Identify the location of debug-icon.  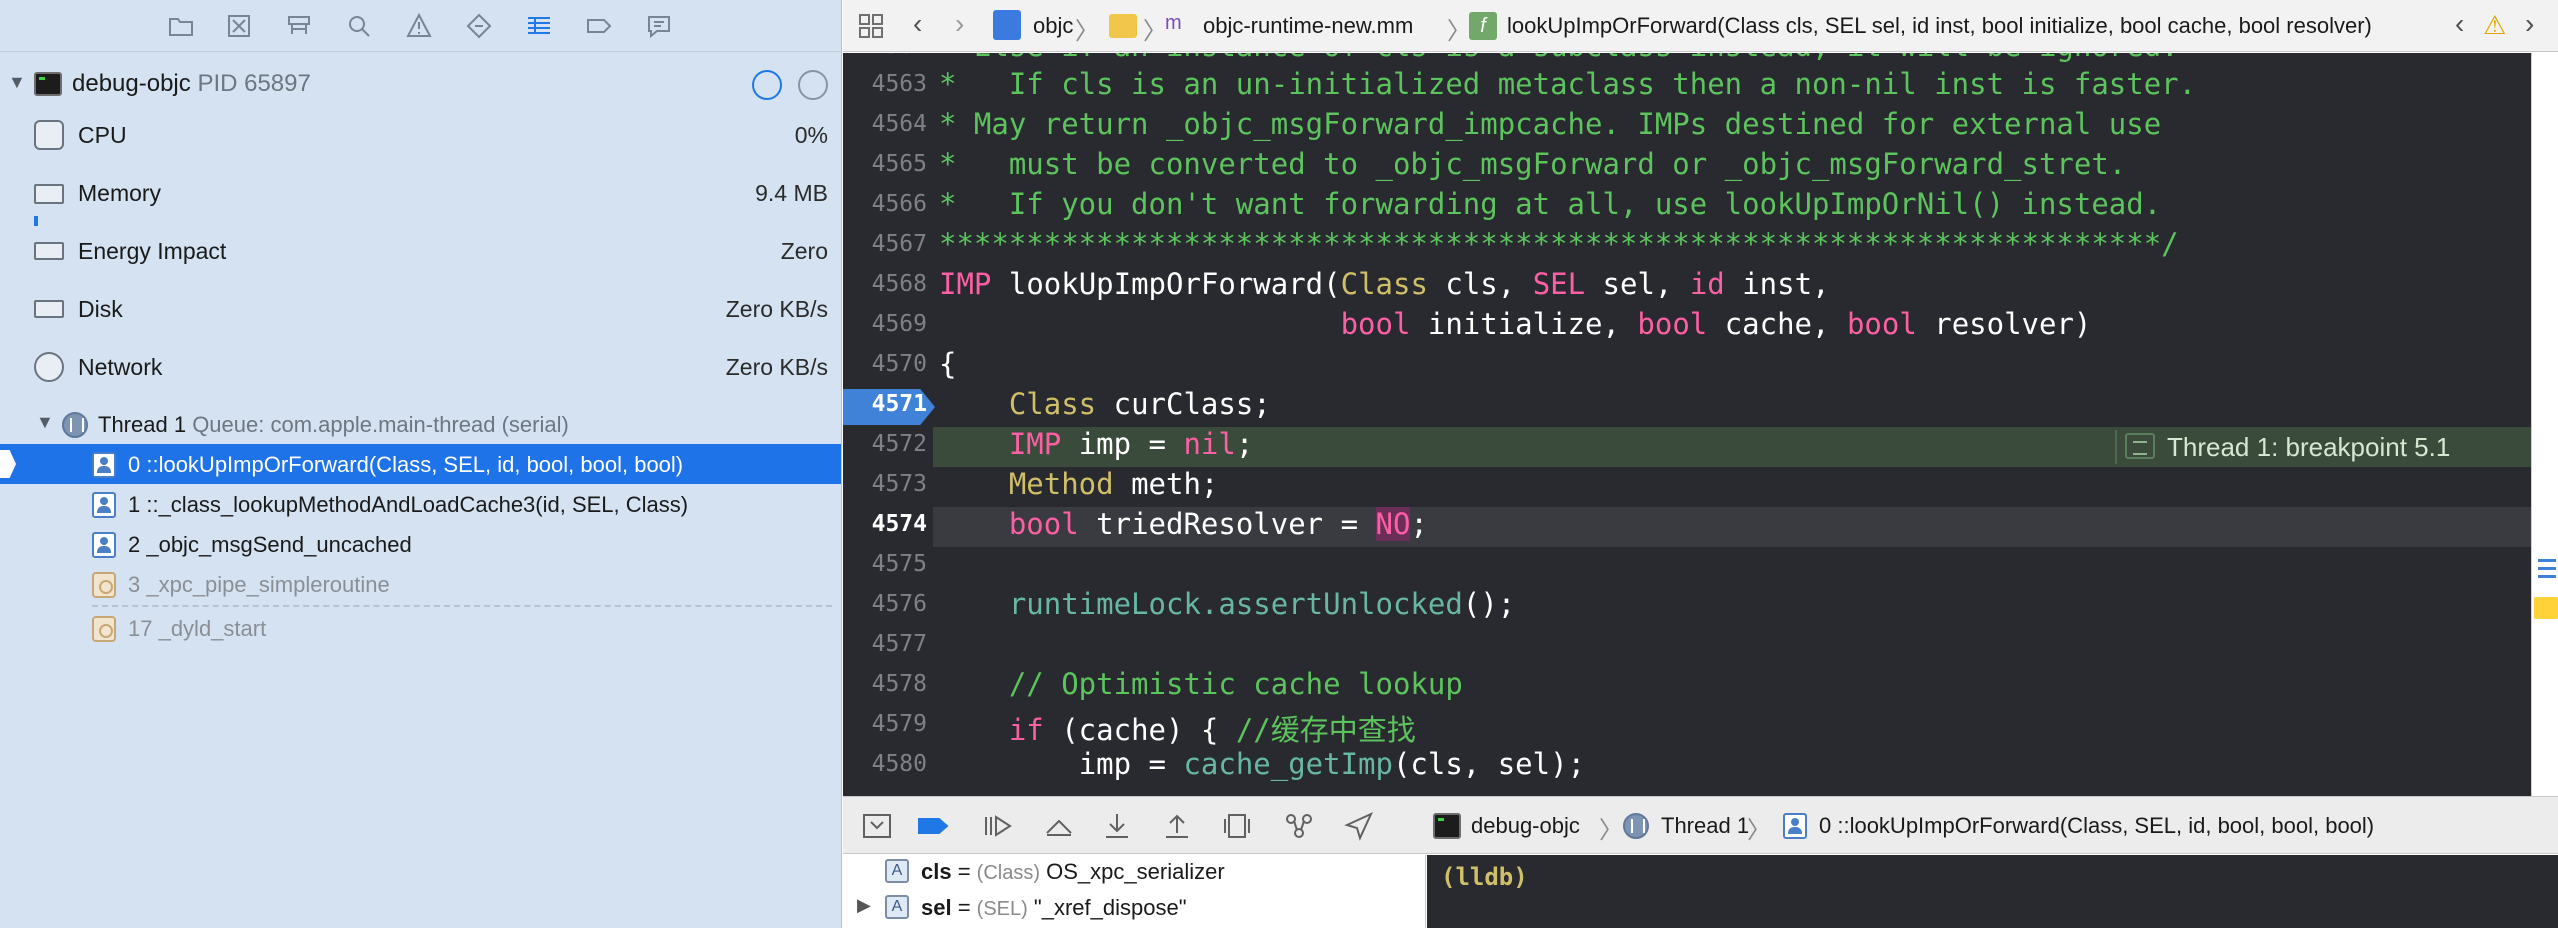
(539, 26).